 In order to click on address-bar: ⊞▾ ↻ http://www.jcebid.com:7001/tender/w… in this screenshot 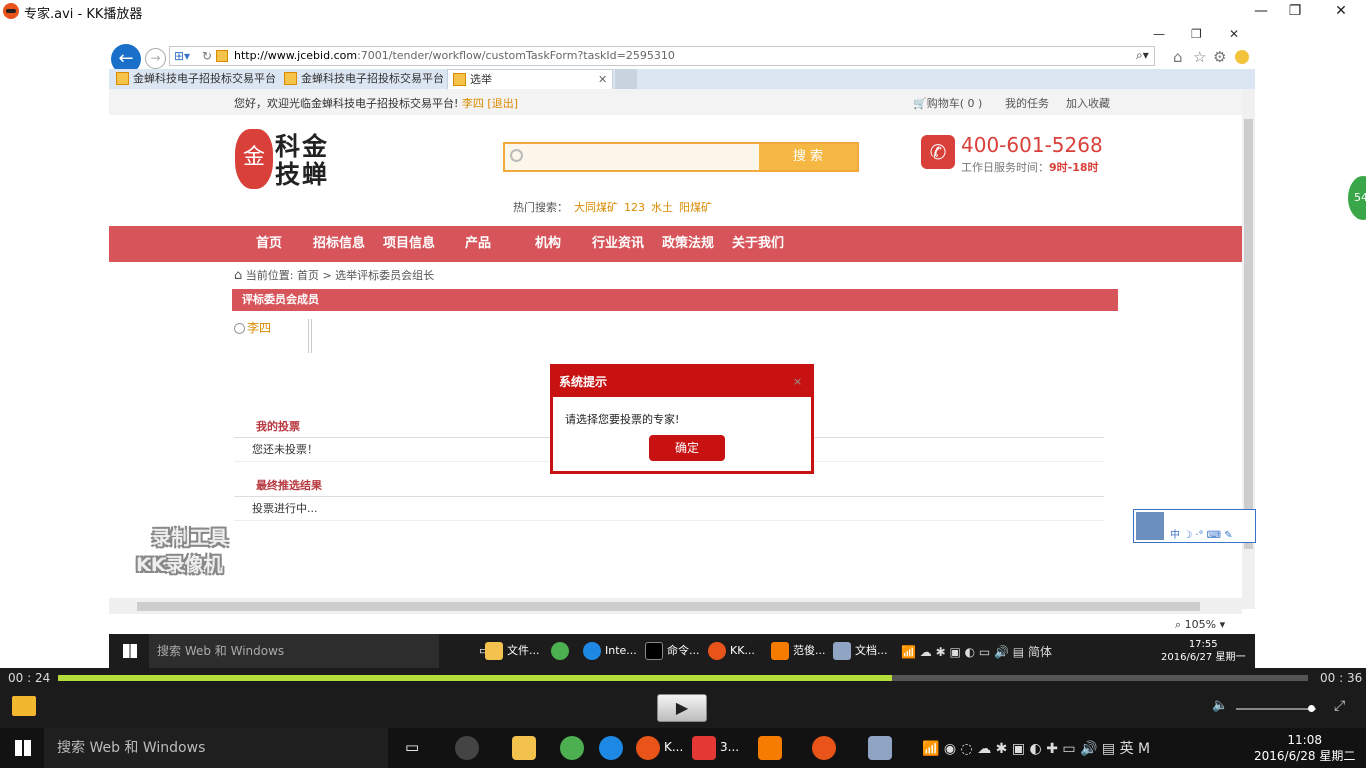, I will do `click(662, 56)`.